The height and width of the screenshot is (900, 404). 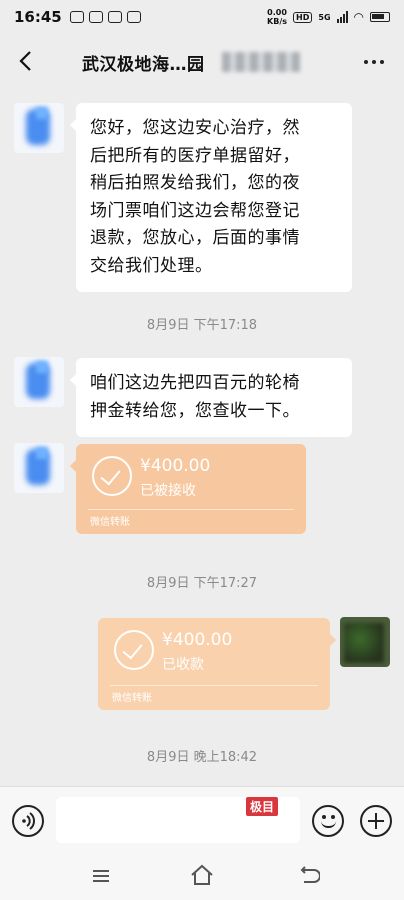 What do you see at coordinates (262, 806) in the screenshot?
I see `watermark-logo: 极目` at bounding box center [262, 806].